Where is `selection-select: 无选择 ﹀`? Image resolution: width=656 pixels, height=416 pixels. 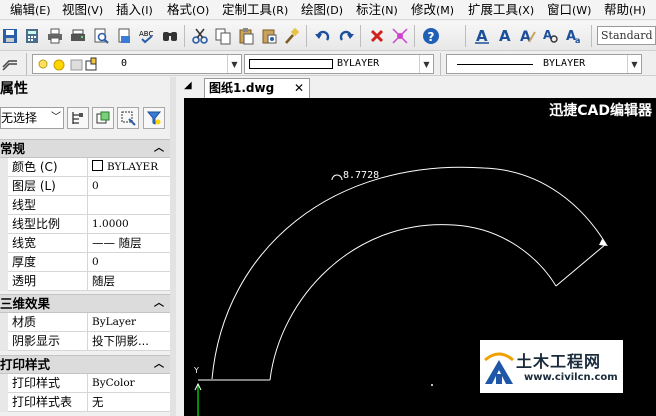 selection-select: 无选择 ﹀ is located at coordinates (32, 118).